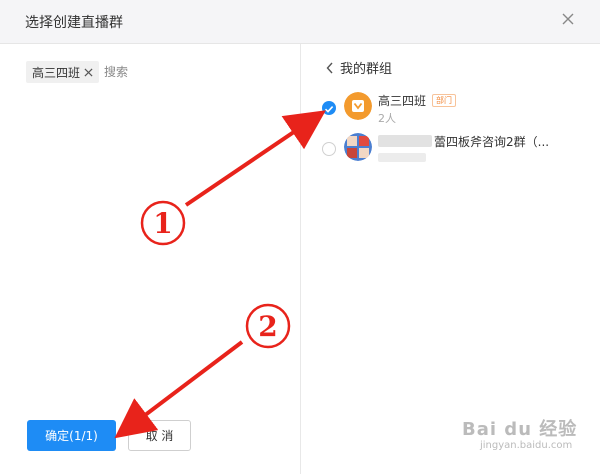 The width and height of the screenshot is (600, 474). What do you see at coordinates (179, 72) in the screenshot?
I see `search-input` at bounding box center [179, 72].